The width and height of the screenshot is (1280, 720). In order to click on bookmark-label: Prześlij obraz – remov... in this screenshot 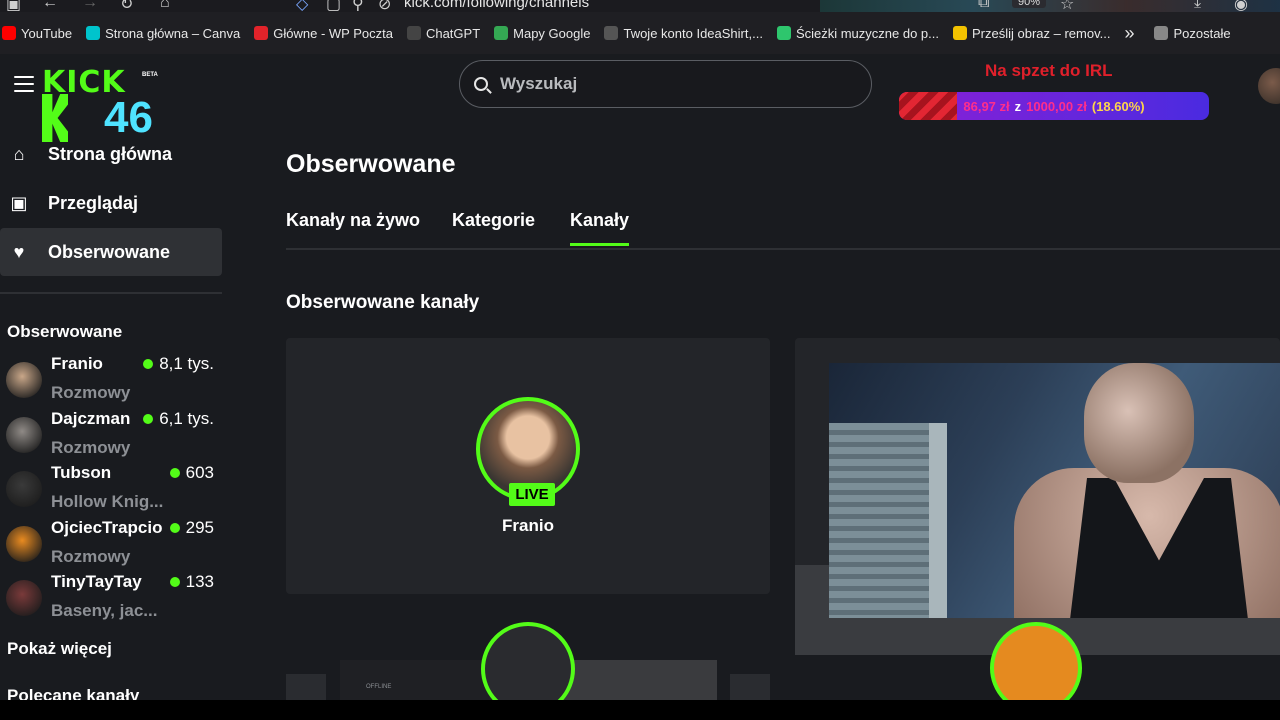, I will do `click(1041, 33)`.